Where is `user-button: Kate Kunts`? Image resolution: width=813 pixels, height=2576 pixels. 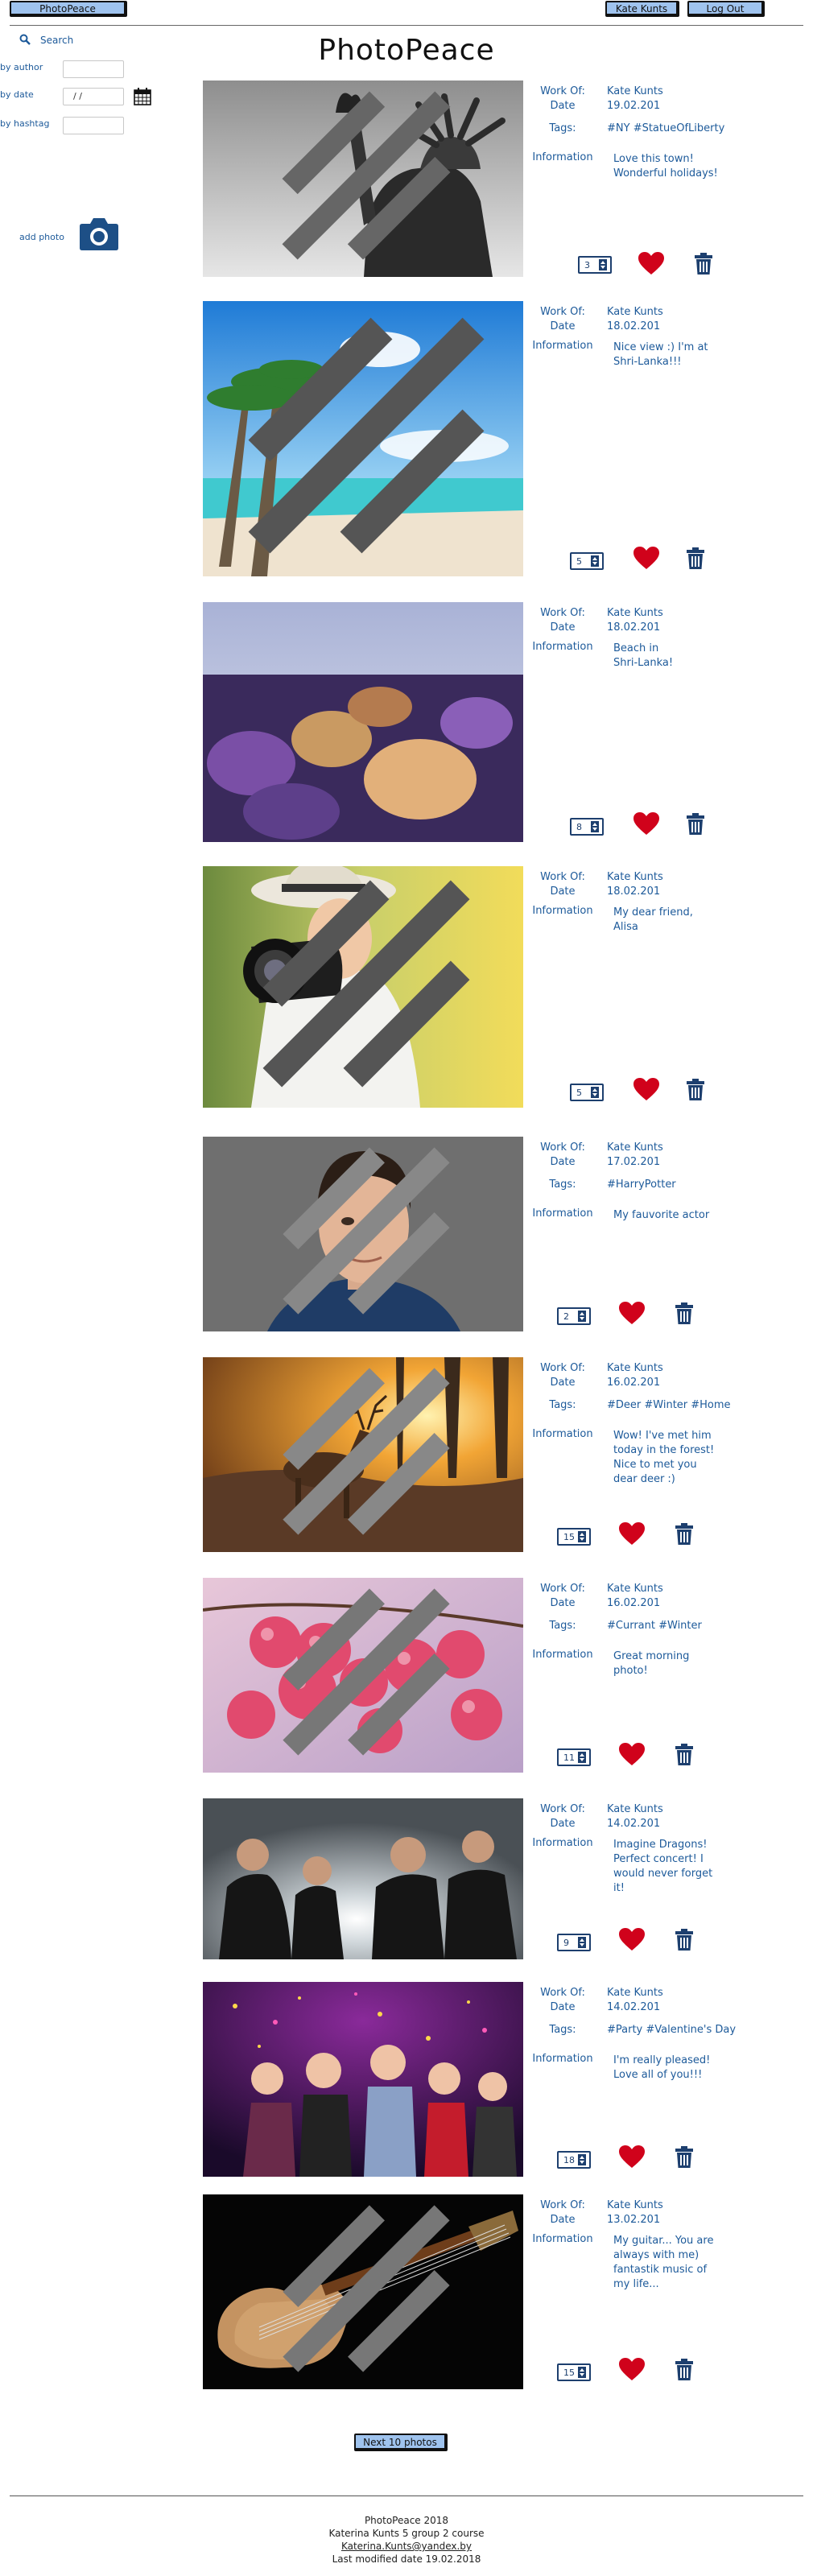
user-button: Kate Kunts is located at coordinates (642, 9).